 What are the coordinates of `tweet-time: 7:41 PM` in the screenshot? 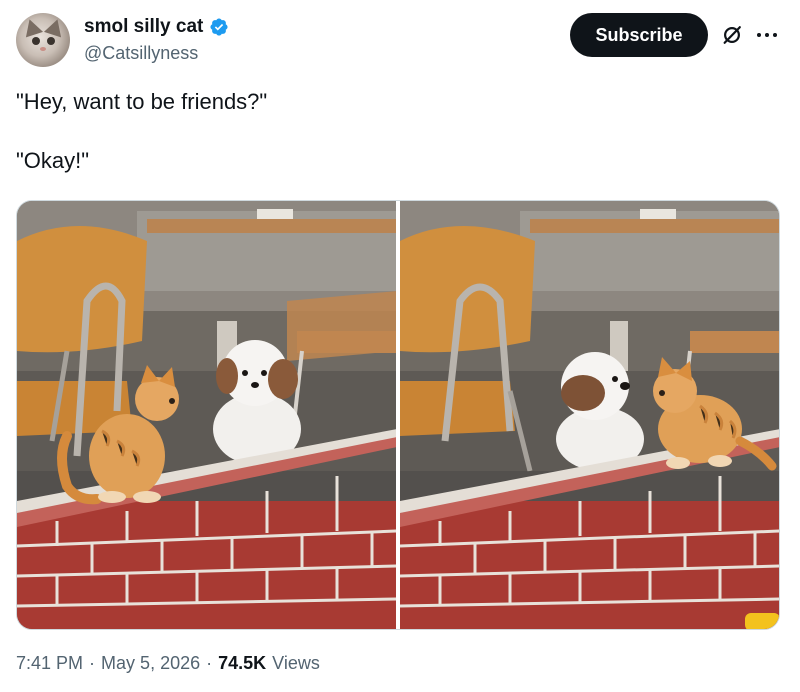 It's located at (49, 663).